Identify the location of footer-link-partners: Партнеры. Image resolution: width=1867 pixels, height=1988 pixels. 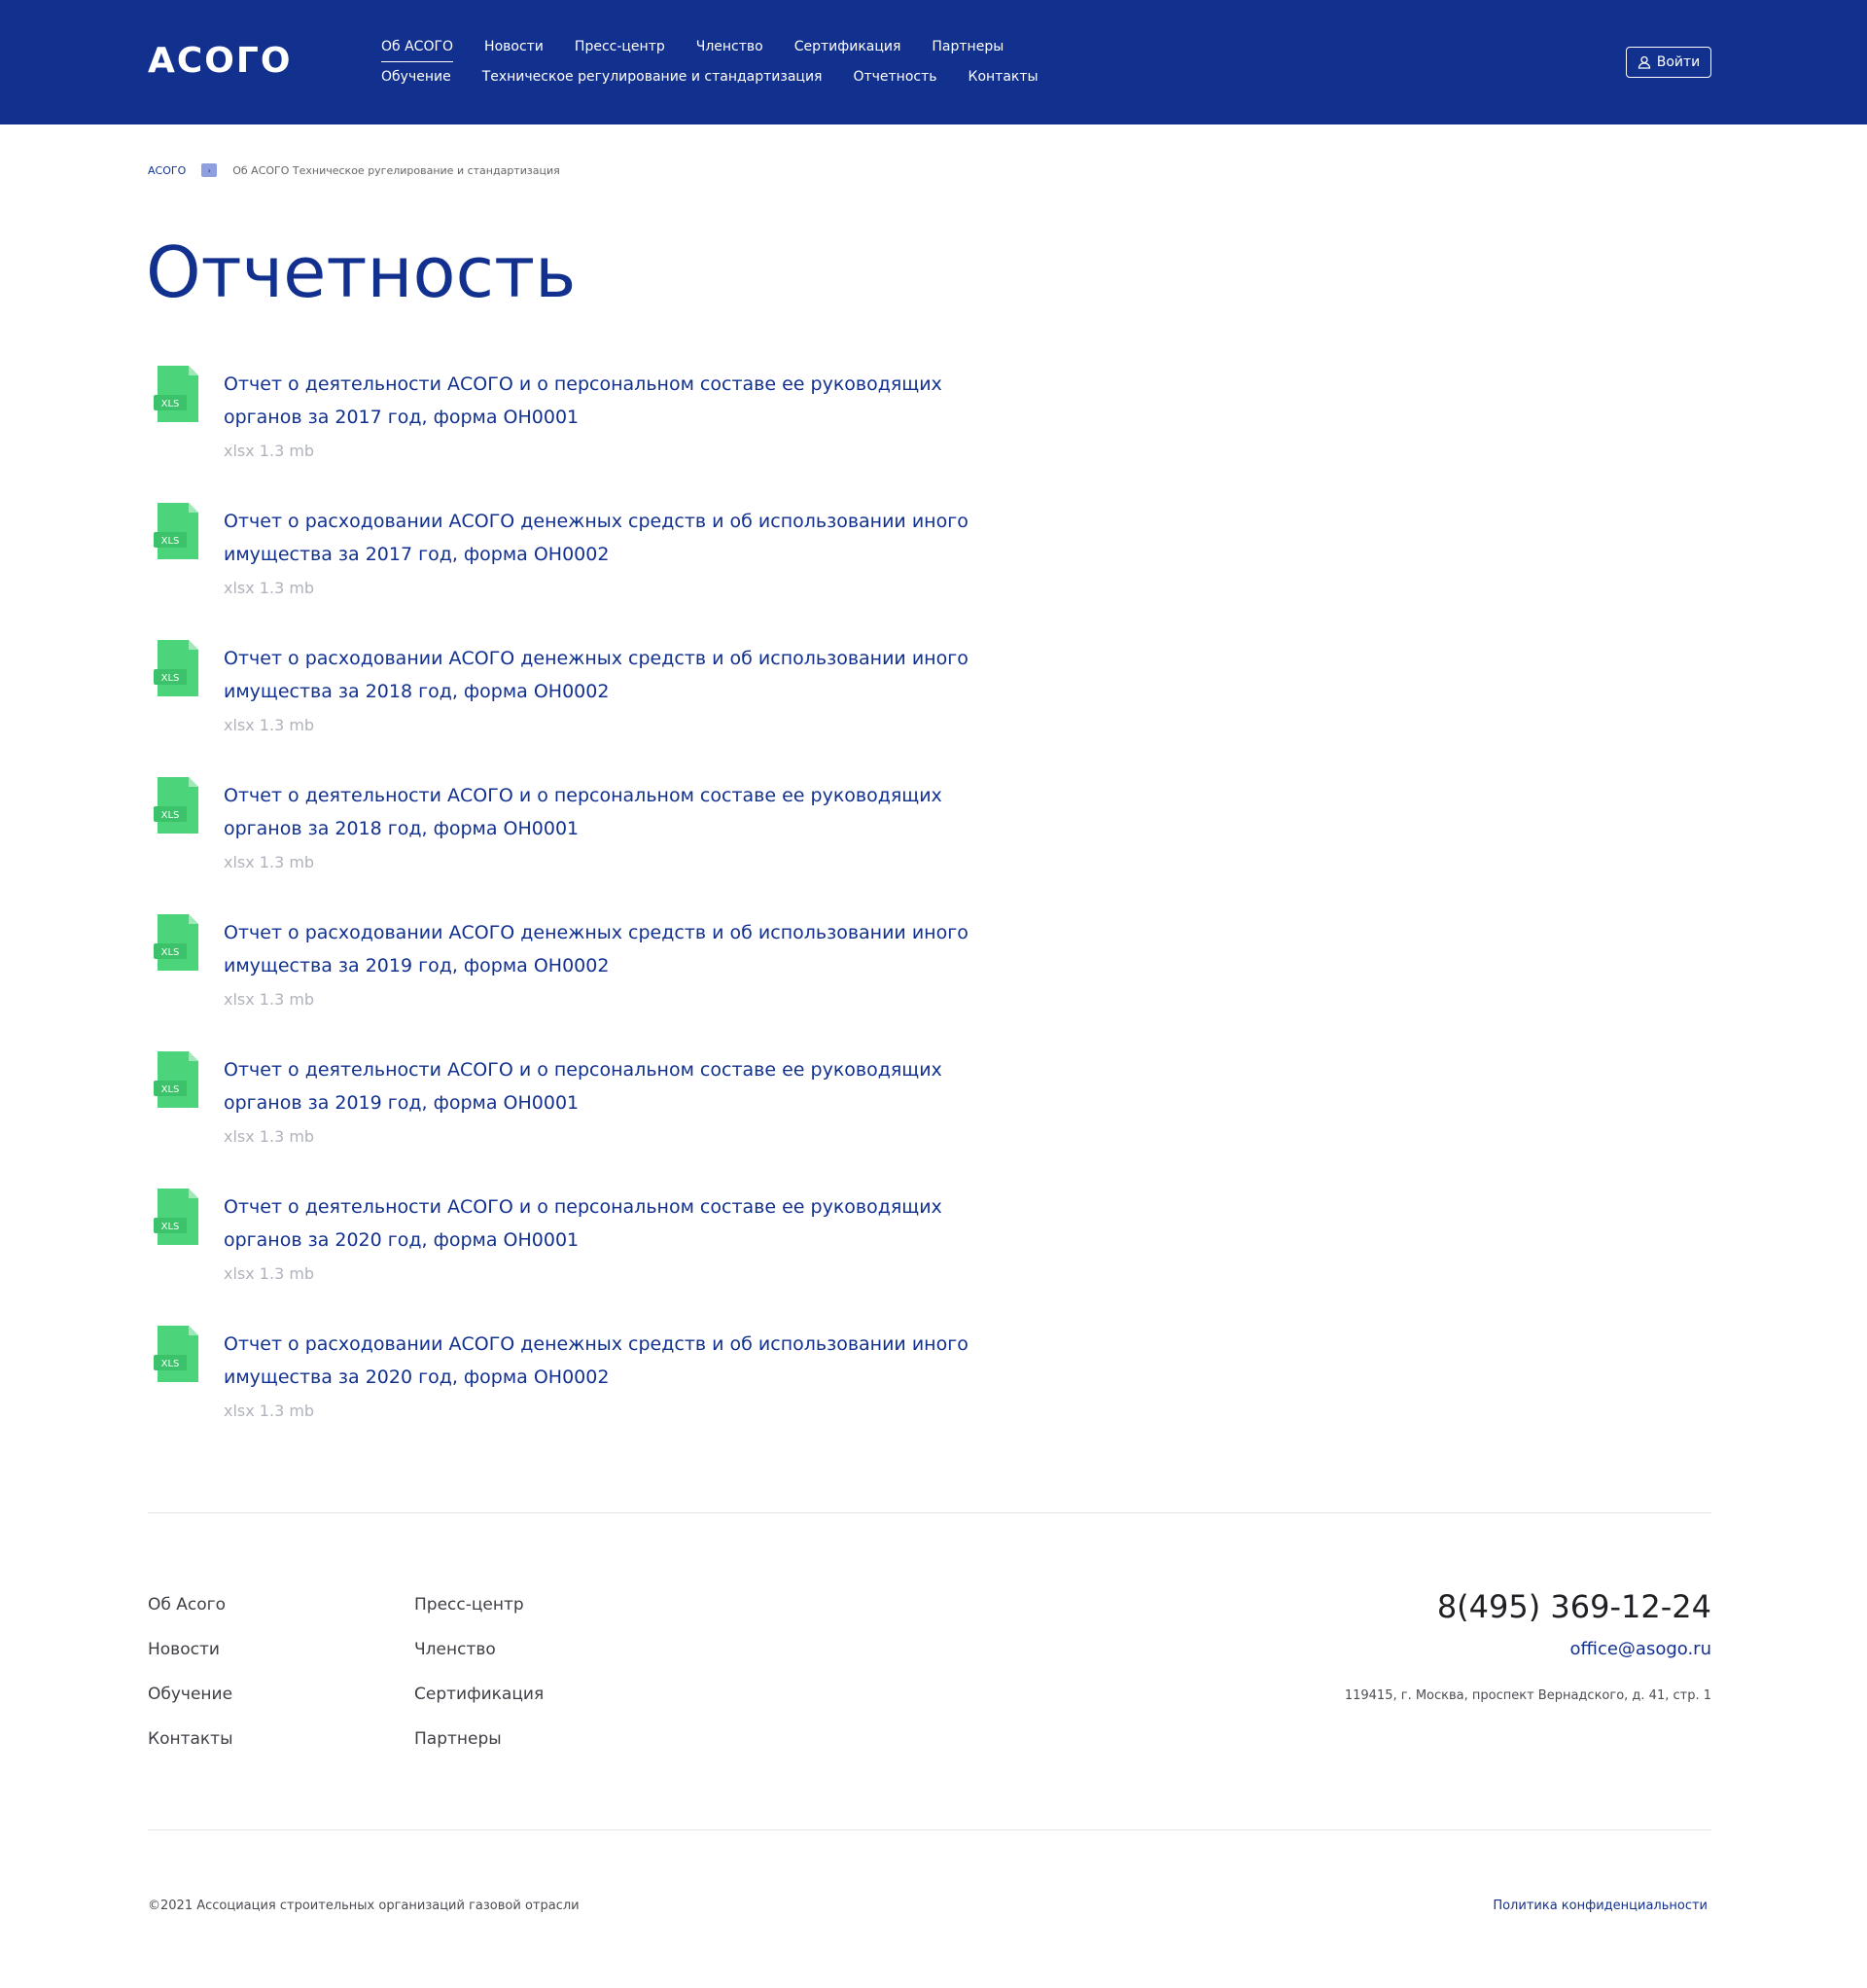
(479, 1739).